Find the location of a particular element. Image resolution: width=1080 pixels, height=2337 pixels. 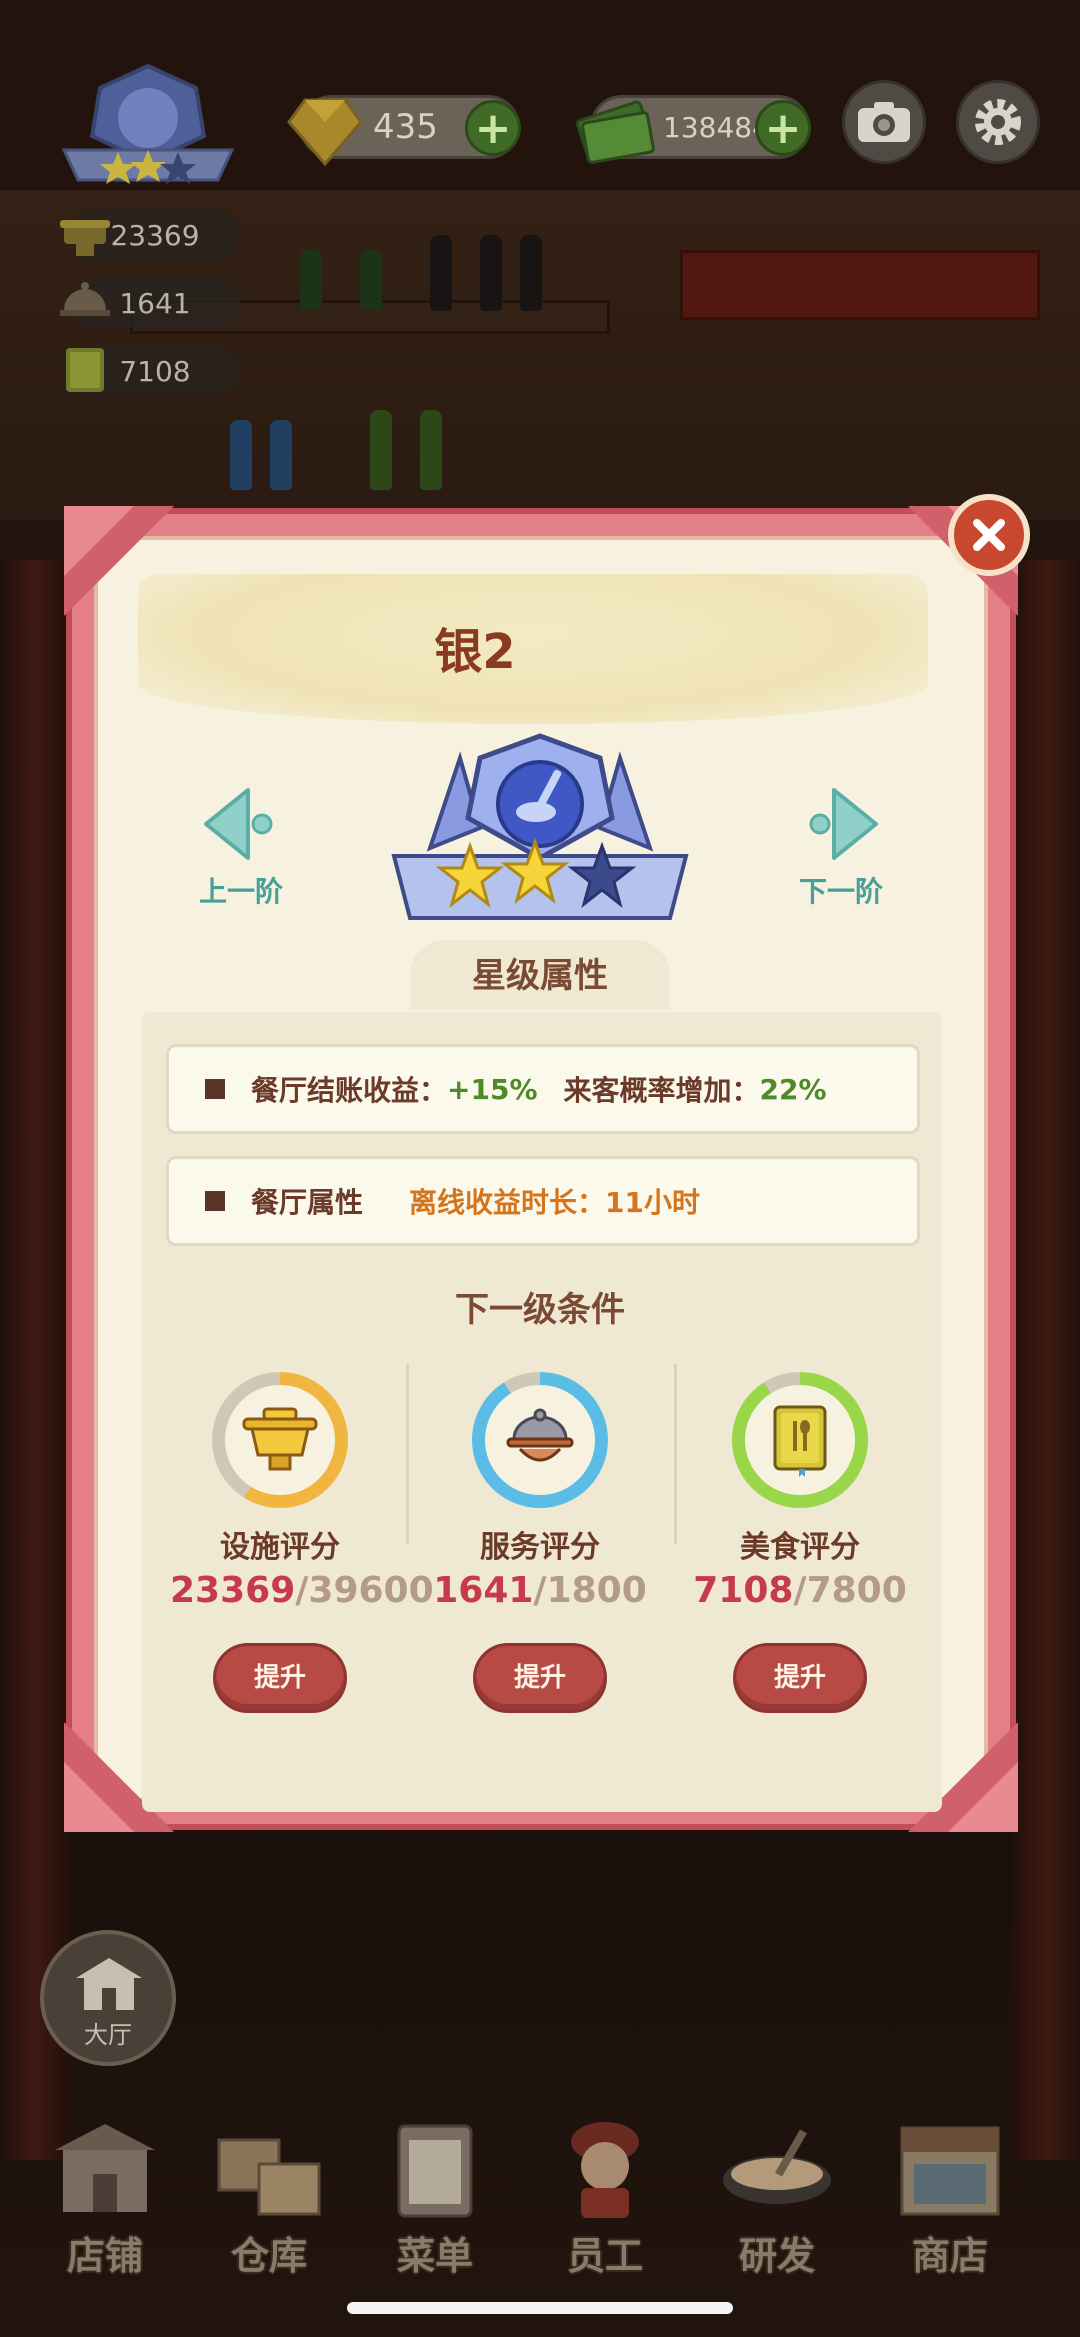

next-tier-button: 下一阶 is located at coordinates (841, 845).